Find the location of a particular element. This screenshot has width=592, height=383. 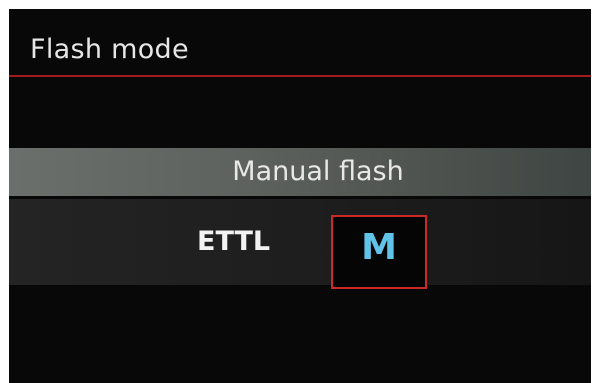

header-divider is located at coordinates (300, 76).